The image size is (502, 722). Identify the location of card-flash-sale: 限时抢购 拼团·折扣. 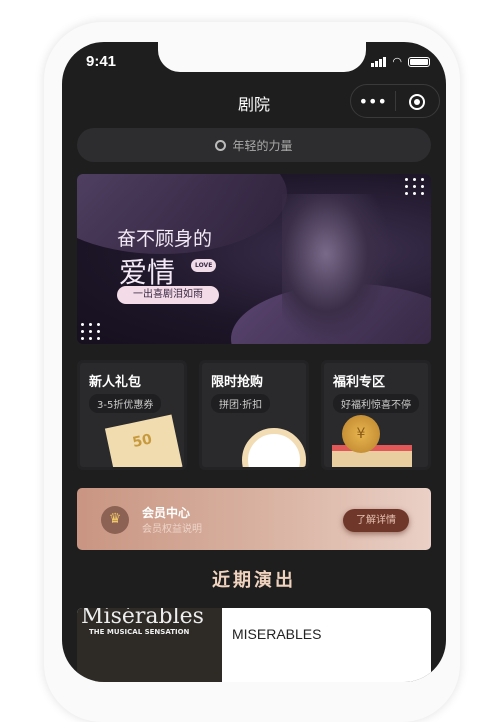
(254, 415).